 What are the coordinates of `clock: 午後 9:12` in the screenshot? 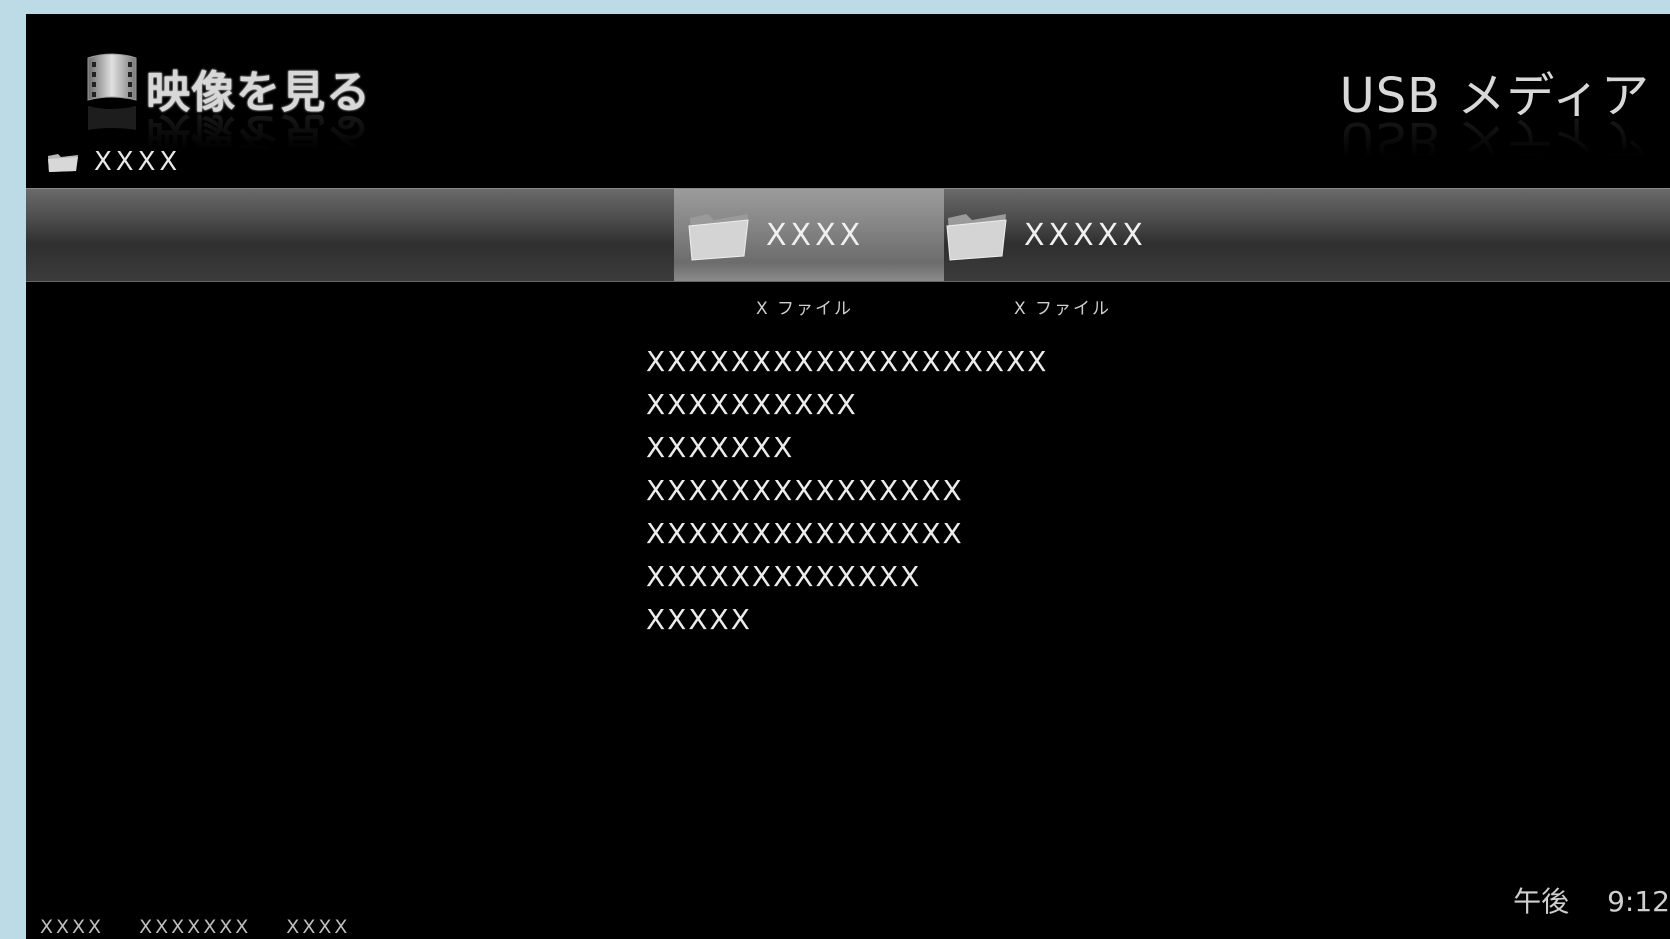 It's located at (1591, 900).